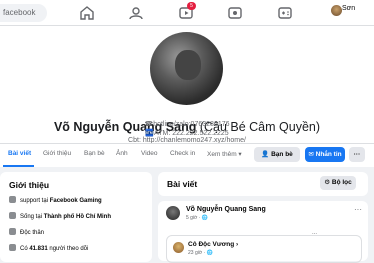 The width and height of the screenshot is (374, 263). What do you see at coordinates (122, 153) in the screenshot?
I see `tab-photos: Ảnh` at bounding box center [122, 153].